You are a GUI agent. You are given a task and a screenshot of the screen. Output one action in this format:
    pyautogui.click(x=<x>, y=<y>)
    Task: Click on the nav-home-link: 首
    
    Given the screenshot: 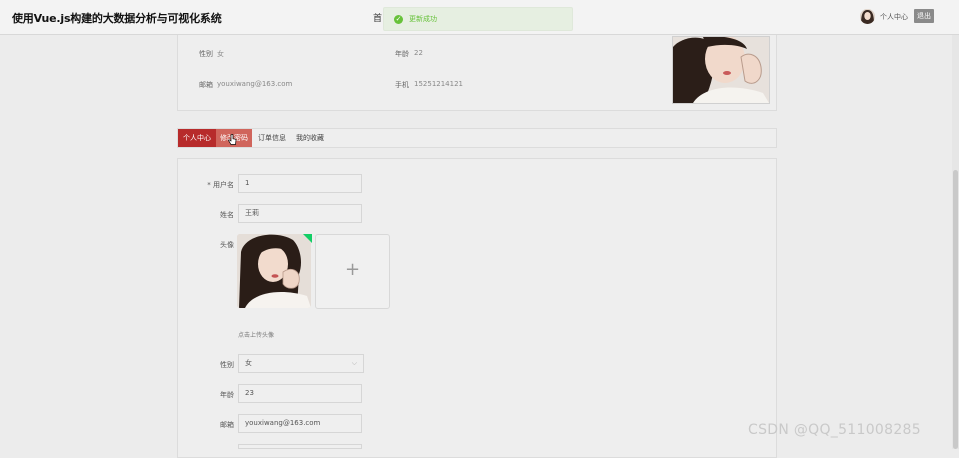 What is the action you would take?
    pyautogui.click(x=377, y=17)
    